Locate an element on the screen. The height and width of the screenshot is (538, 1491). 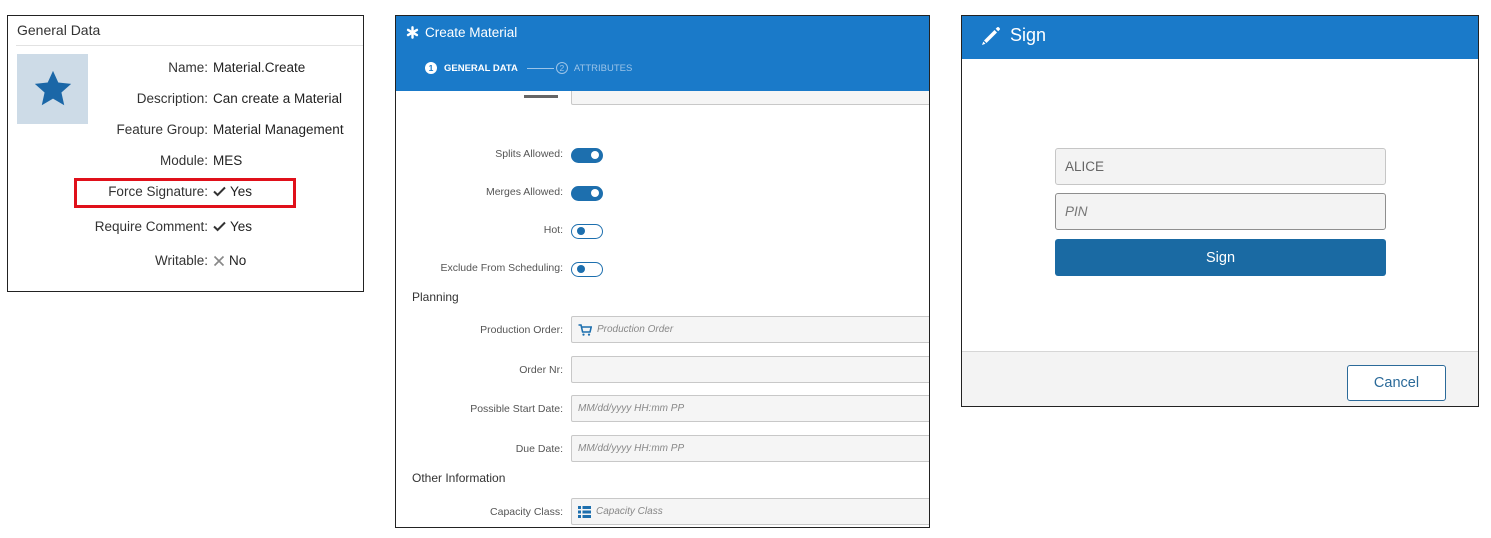
row-label: Name: is located at coordinates (188, 67).